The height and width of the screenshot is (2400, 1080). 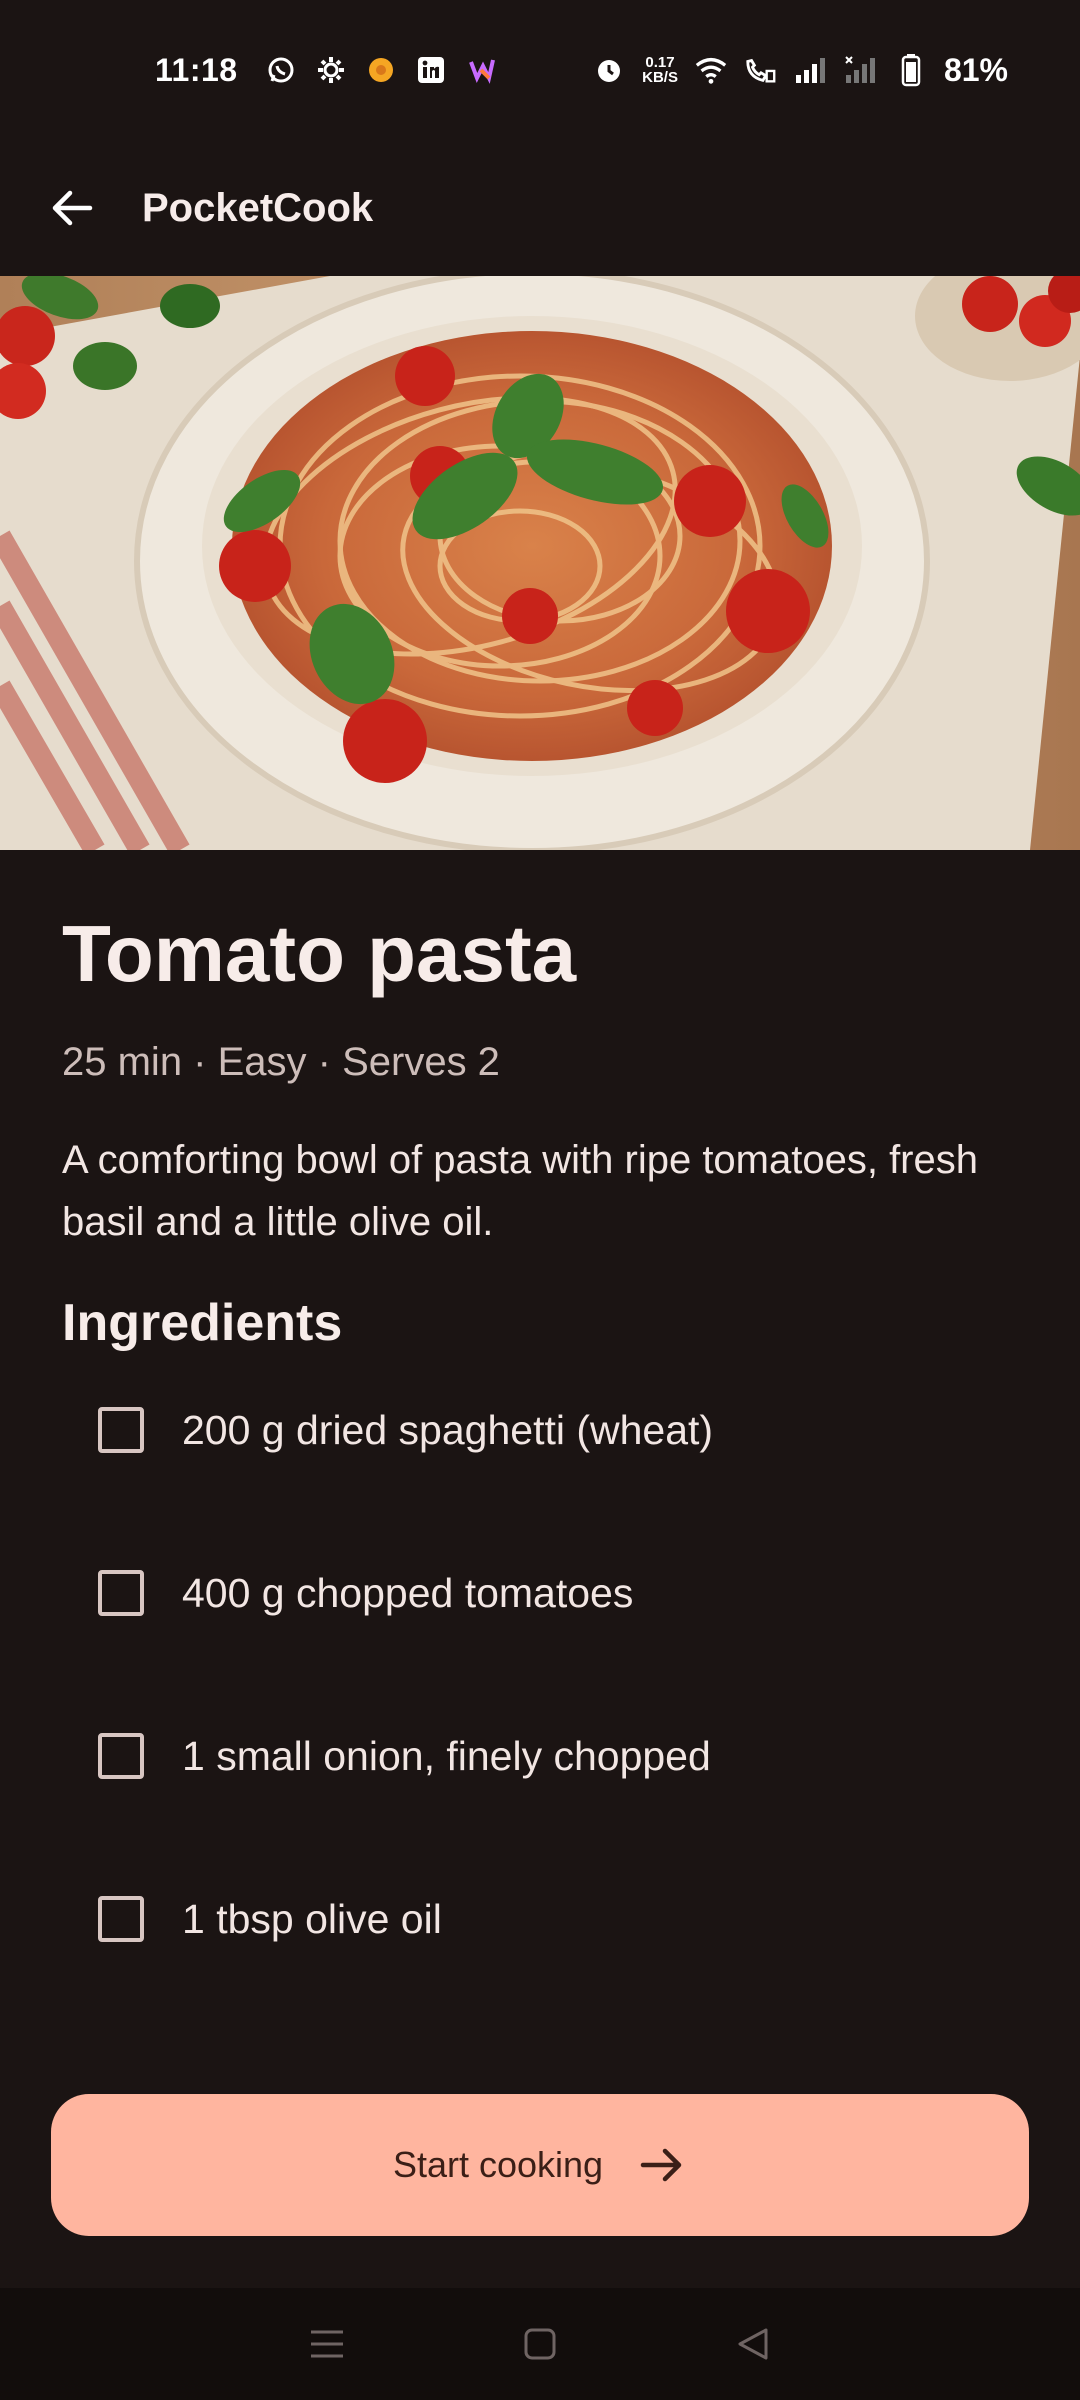 What do you see at coordinates (431, 70) in the screenshot?
I see `linkedin-icon` at bounding box center [431, 70].